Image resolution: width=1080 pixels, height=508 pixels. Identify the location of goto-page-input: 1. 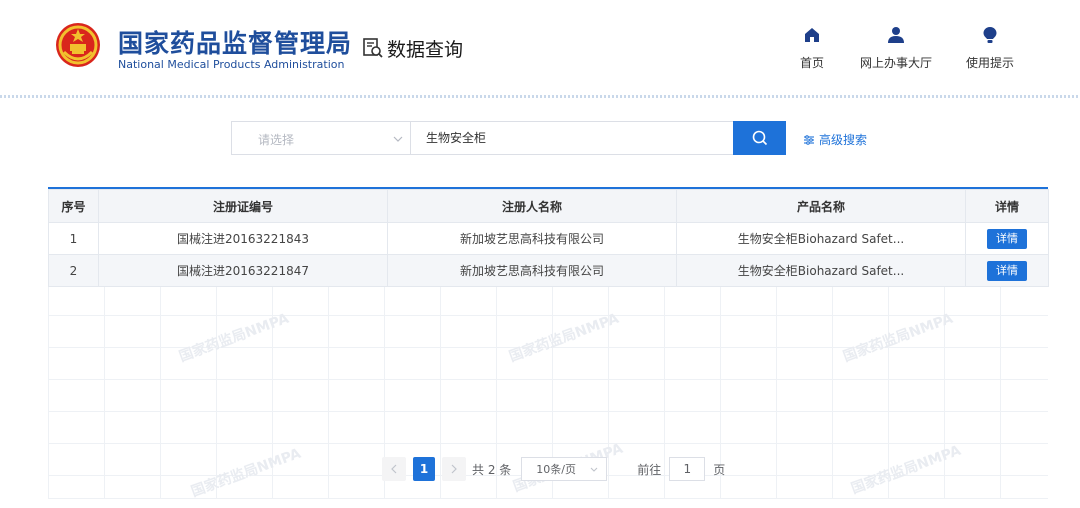
(687, 469).